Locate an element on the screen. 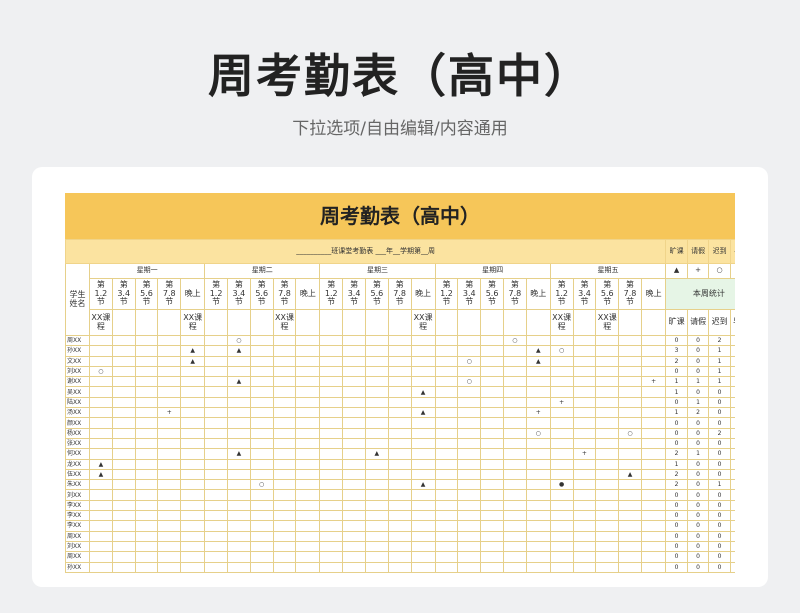  stats-label: 早退 is located at coordinates (732, 322).